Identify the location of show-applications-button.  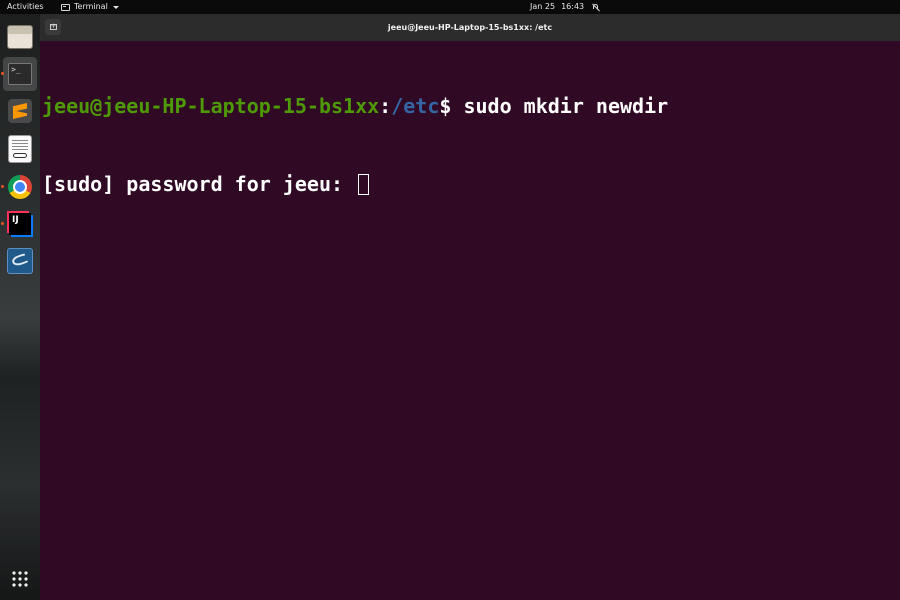
(20, 579).